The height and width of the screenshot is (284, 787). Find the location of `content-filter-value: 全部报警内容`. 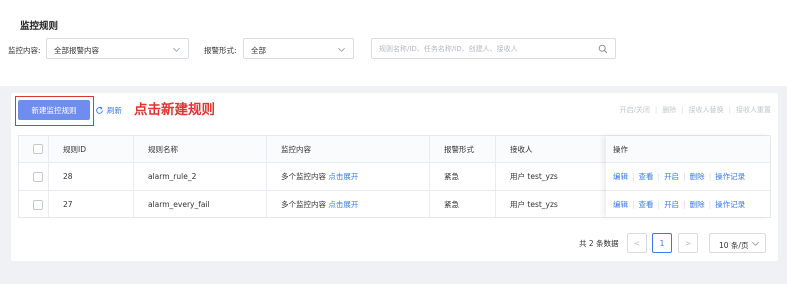

content-filter-value: 全部报警内容 is located at coordinates (76, 50).